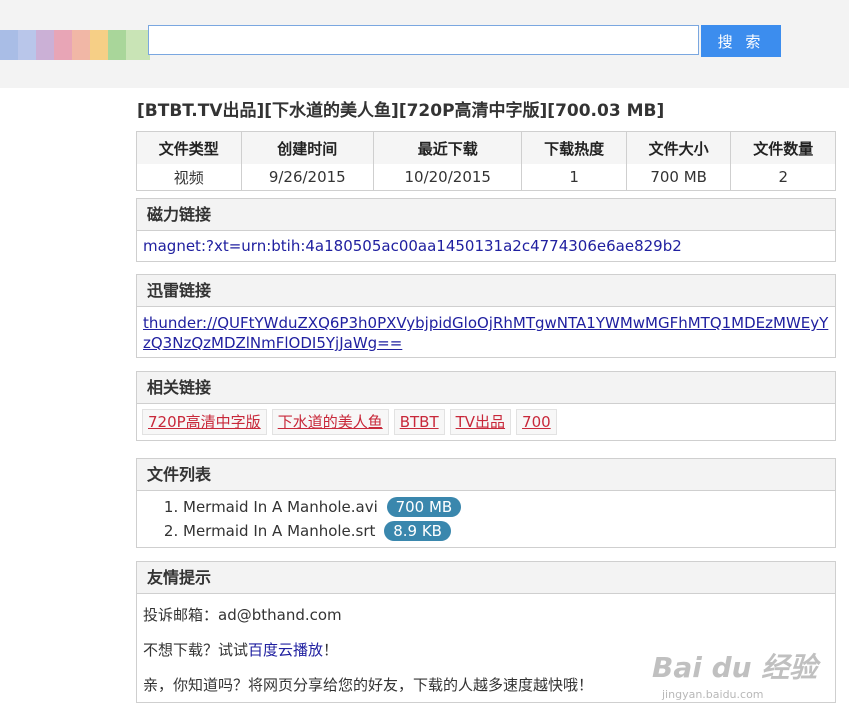 The height and width of the screenshot is (725, 849). What do you see at coordinates (448, 177) in the screenshot?
I see `last-download-cell: 10/20/2015` at bounding box center [448, 177].